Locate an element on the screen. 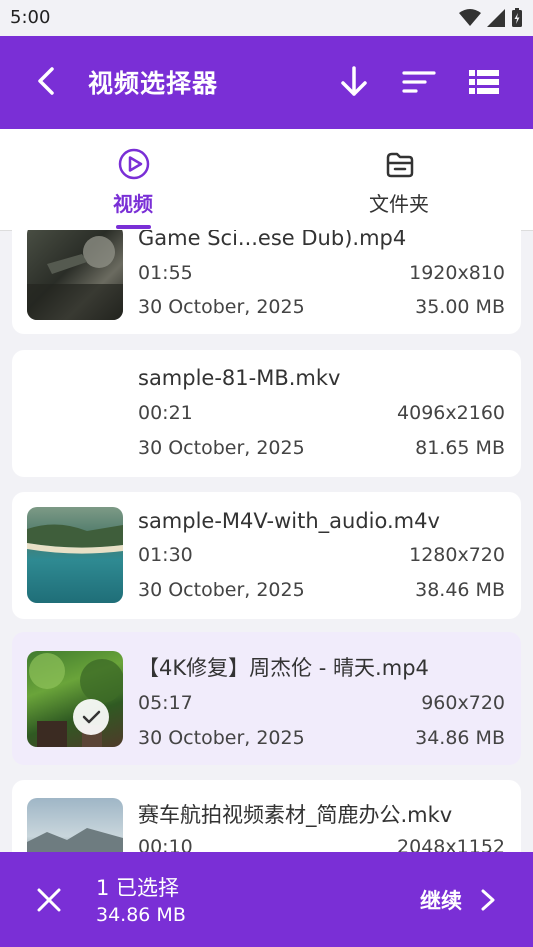  video-name: 【4K修复】周杰伦 - 晴天.mp4 is located at coordinates (283, 668).